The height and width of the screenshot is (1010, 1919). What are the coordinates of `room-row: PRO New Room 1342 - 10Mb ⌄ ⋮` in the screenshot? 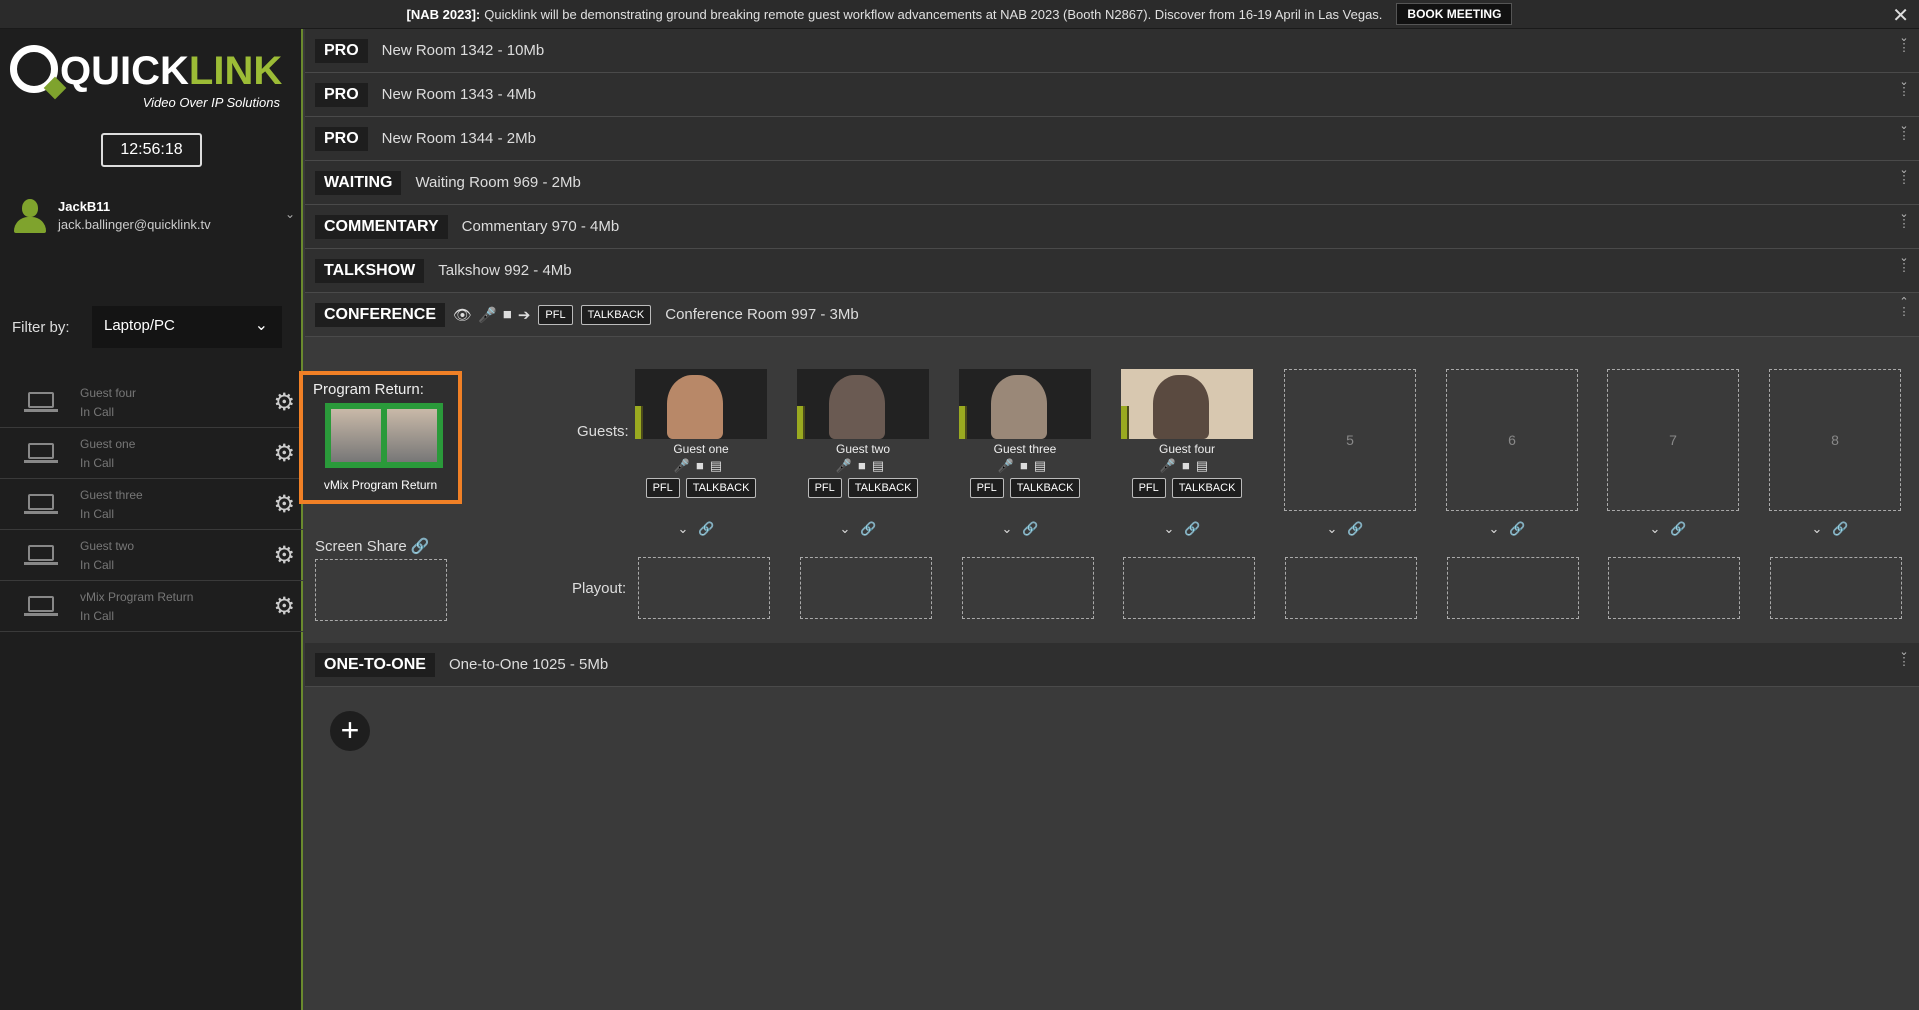 It's located at (1112, 51).